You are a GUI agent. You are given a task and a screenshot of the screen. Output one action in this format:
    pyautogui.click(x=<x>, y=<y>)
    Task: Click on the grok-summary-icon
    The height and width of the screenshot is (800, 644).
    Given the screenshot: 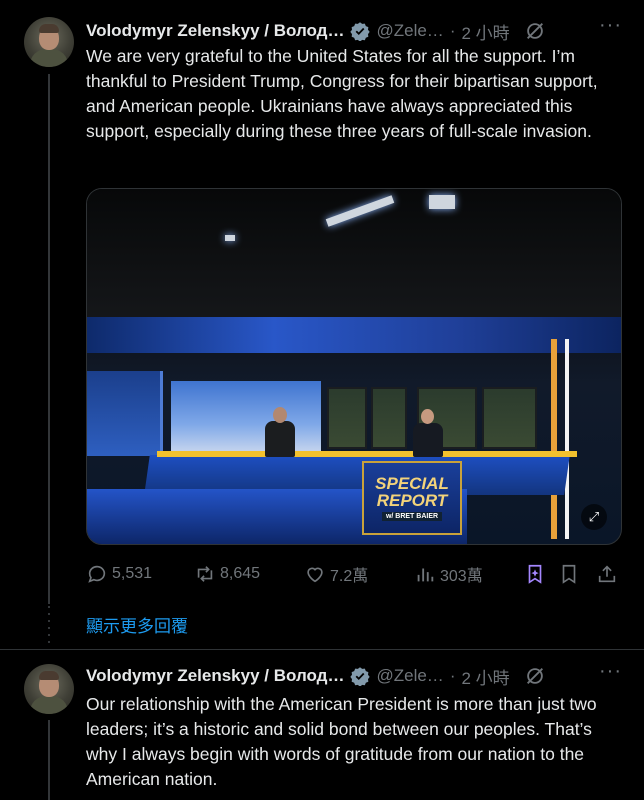 What is the action you would take?
    pyautogui.click(x=535, y=574)
    